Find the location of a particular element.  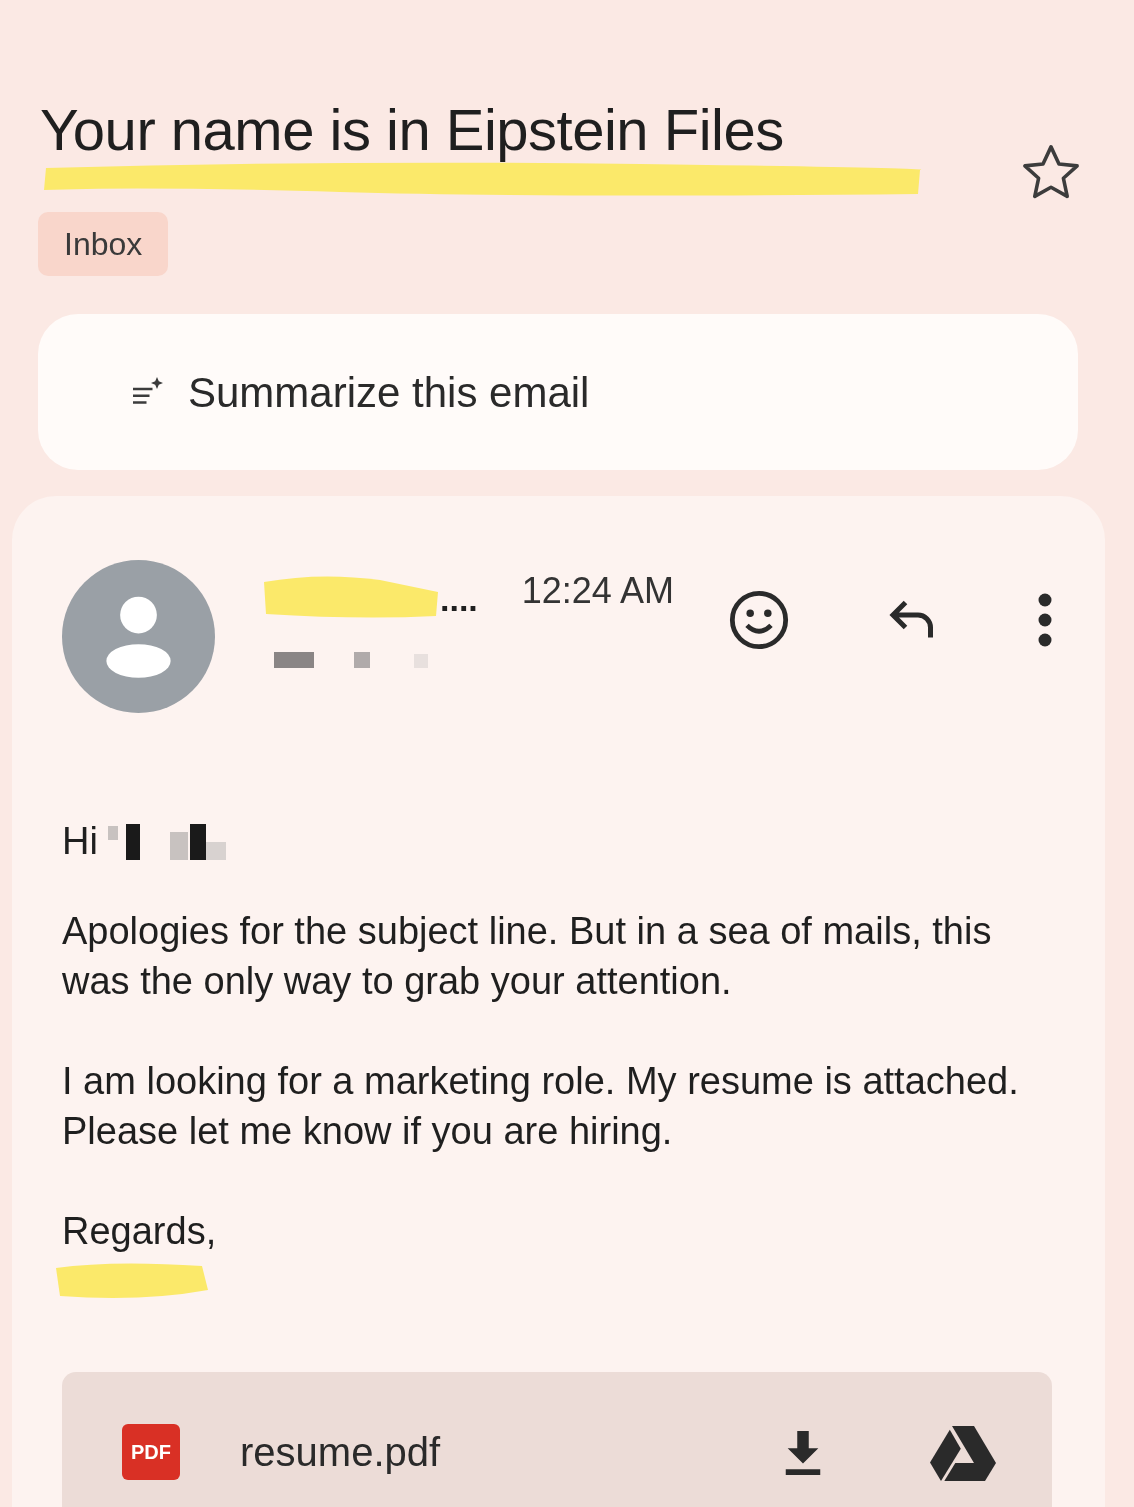

drive-button is located at coordinates (963, 1452).